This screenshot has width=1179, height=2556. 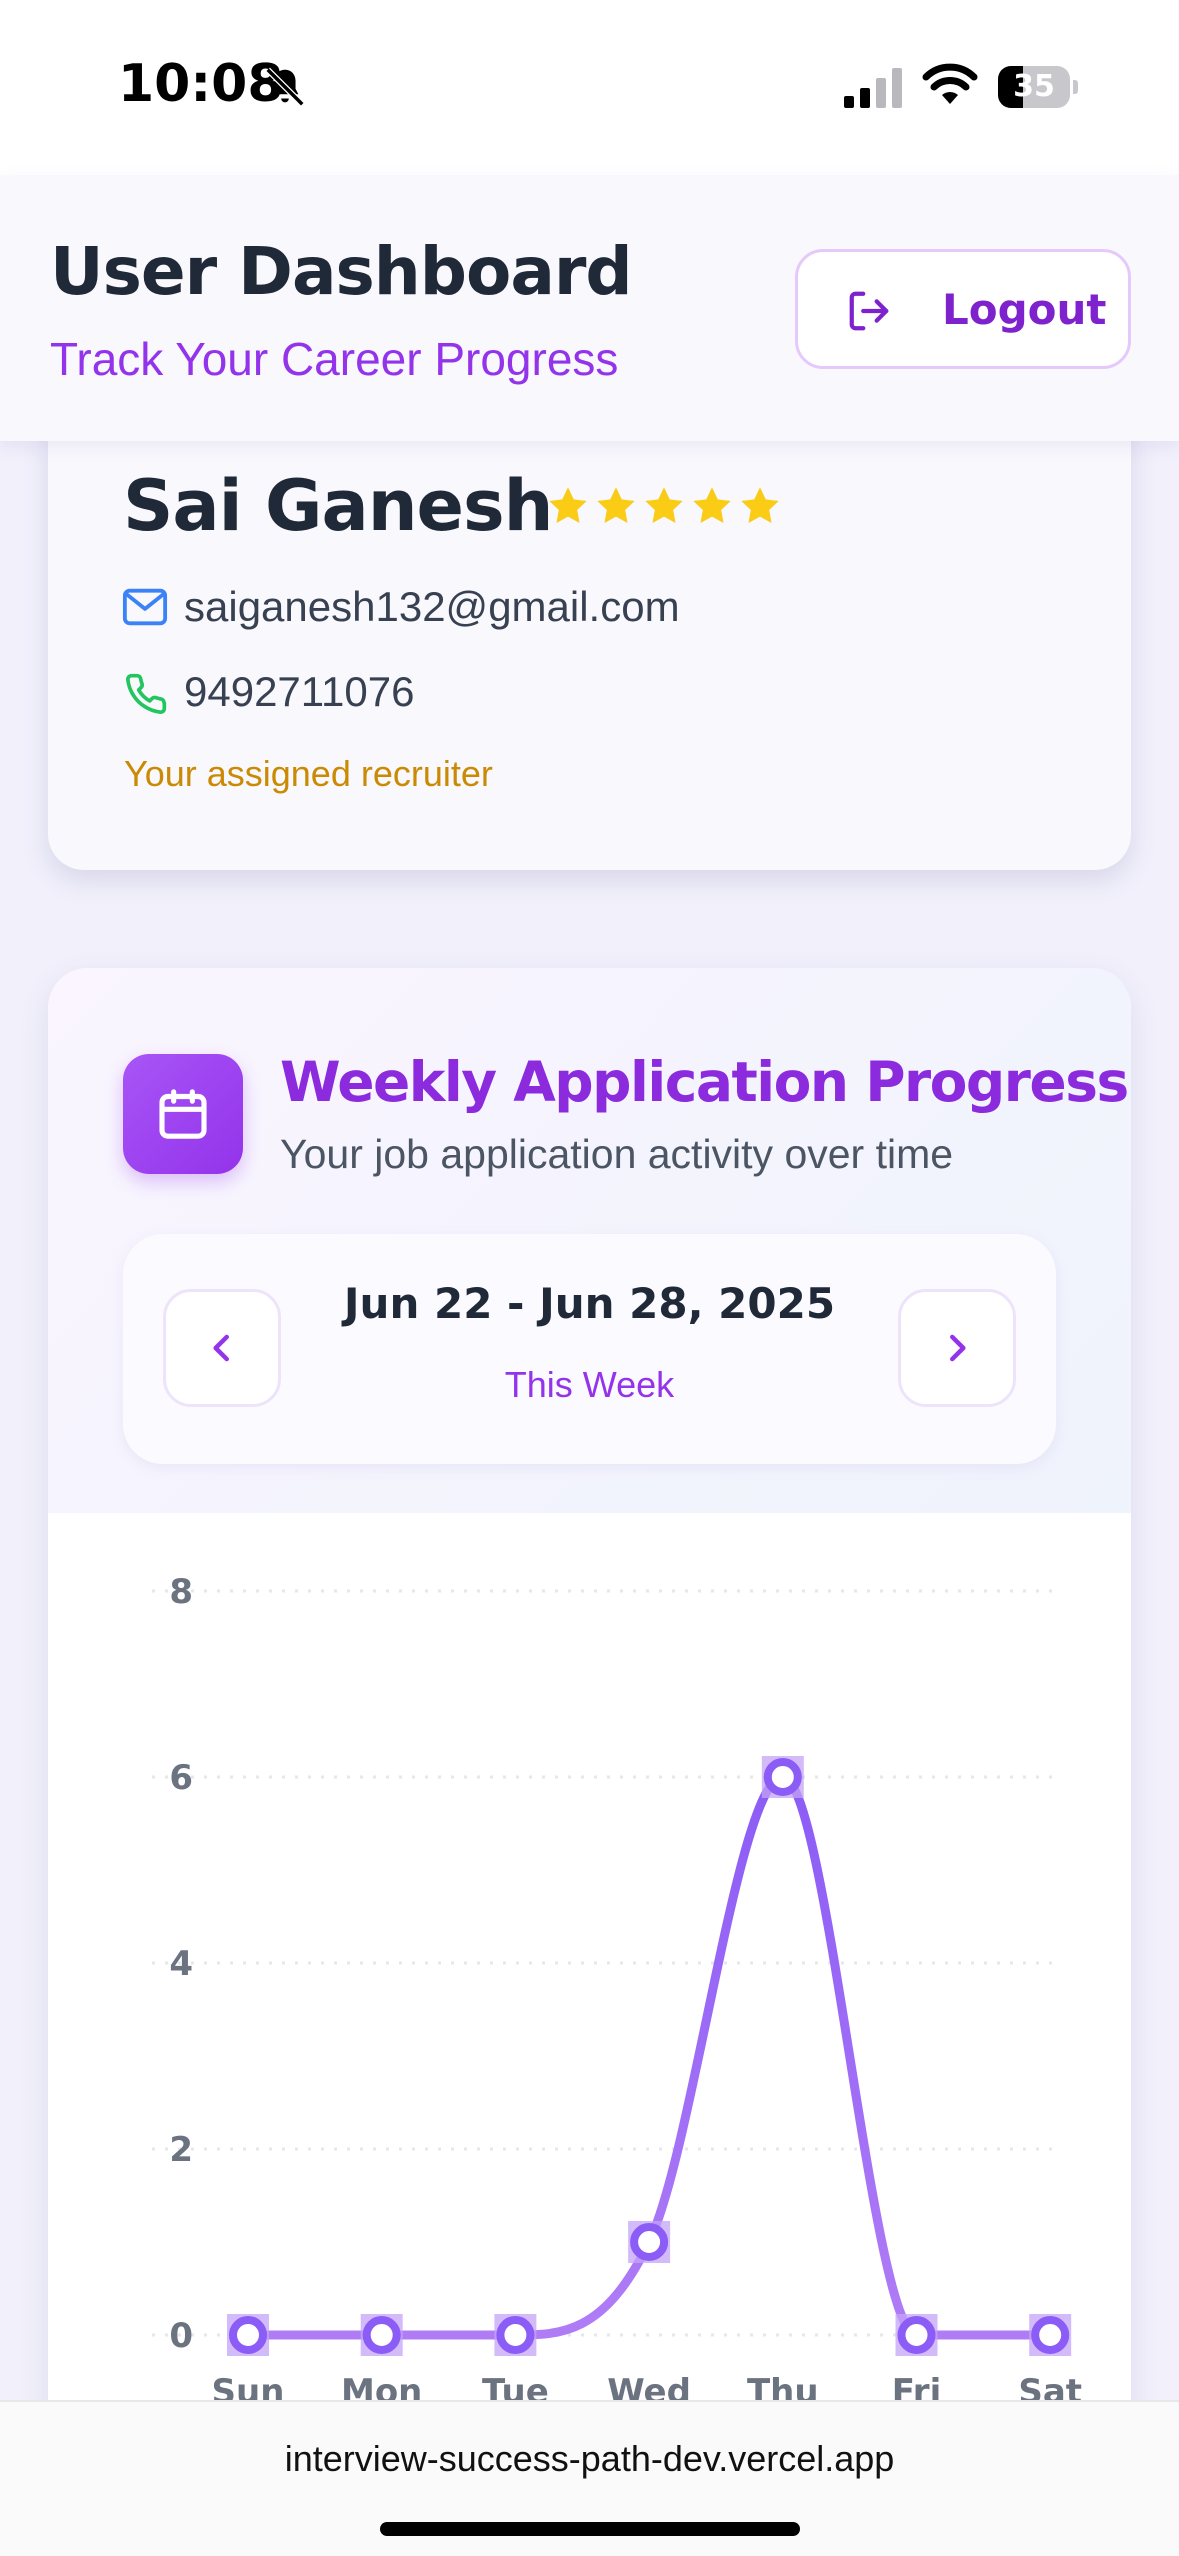 What do you see at coordinates (617, 1154) in the screenshot?
I see `progress-subtitle: Your job application activity over time` at bounding box center [617, 1154].